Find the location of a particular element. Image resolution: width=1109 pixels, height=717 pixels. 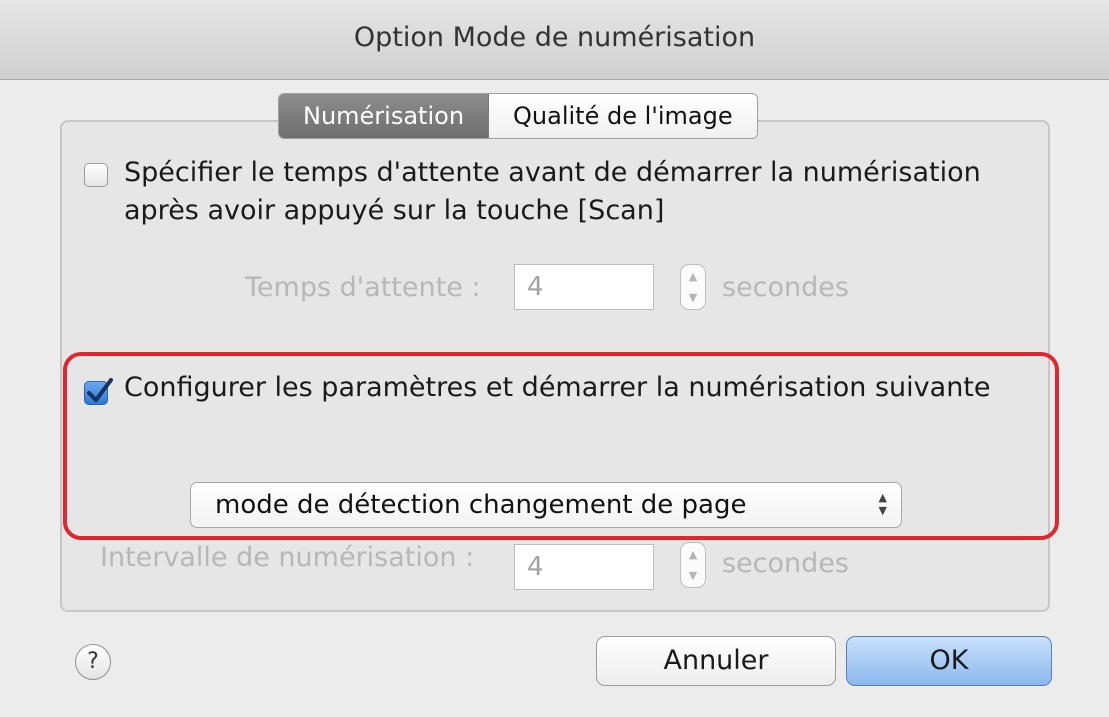

ok-button: OK is located at coordinates (949, 661).